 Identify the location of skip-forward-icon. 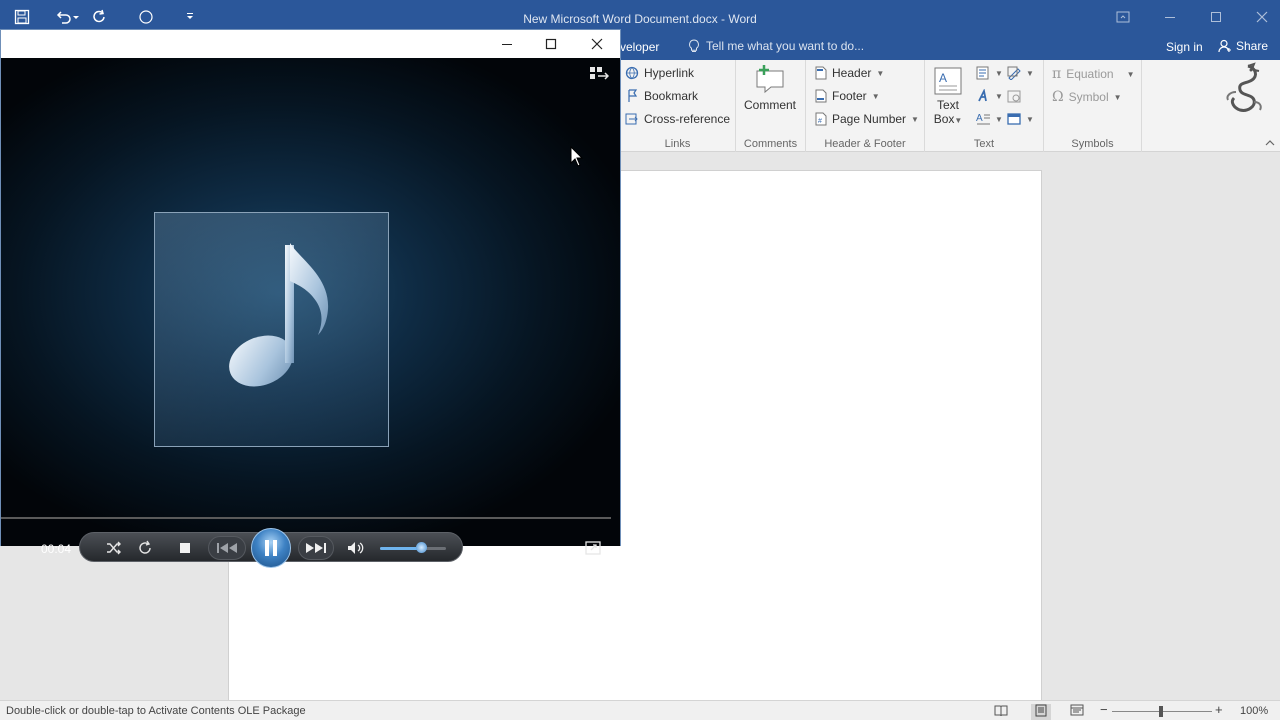
(316, 548).